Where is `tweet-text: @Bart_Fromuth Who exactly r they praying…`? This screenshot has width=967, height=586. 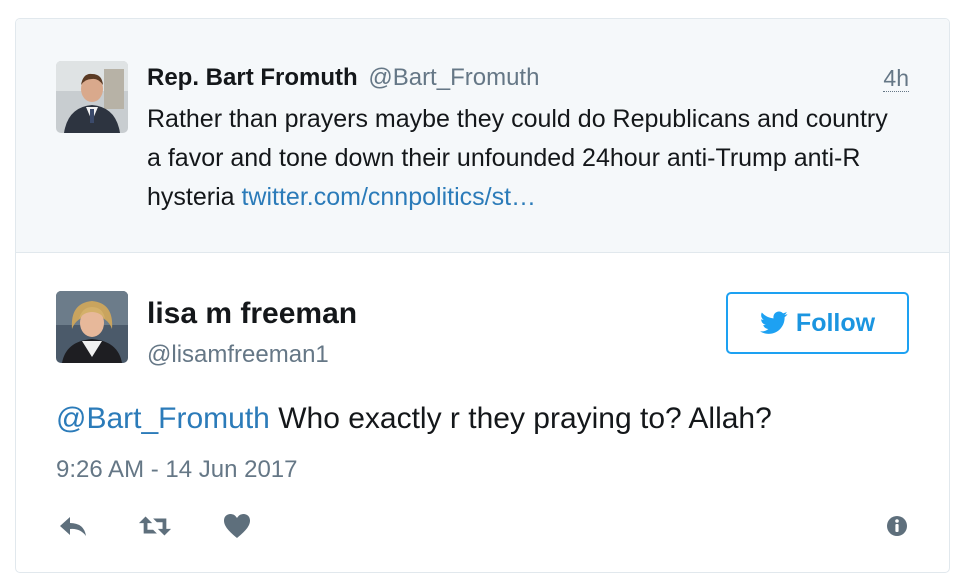
tweet-text: @Bart_Fromuth Who exactly r they praying… is located at coordinates (414, 419).